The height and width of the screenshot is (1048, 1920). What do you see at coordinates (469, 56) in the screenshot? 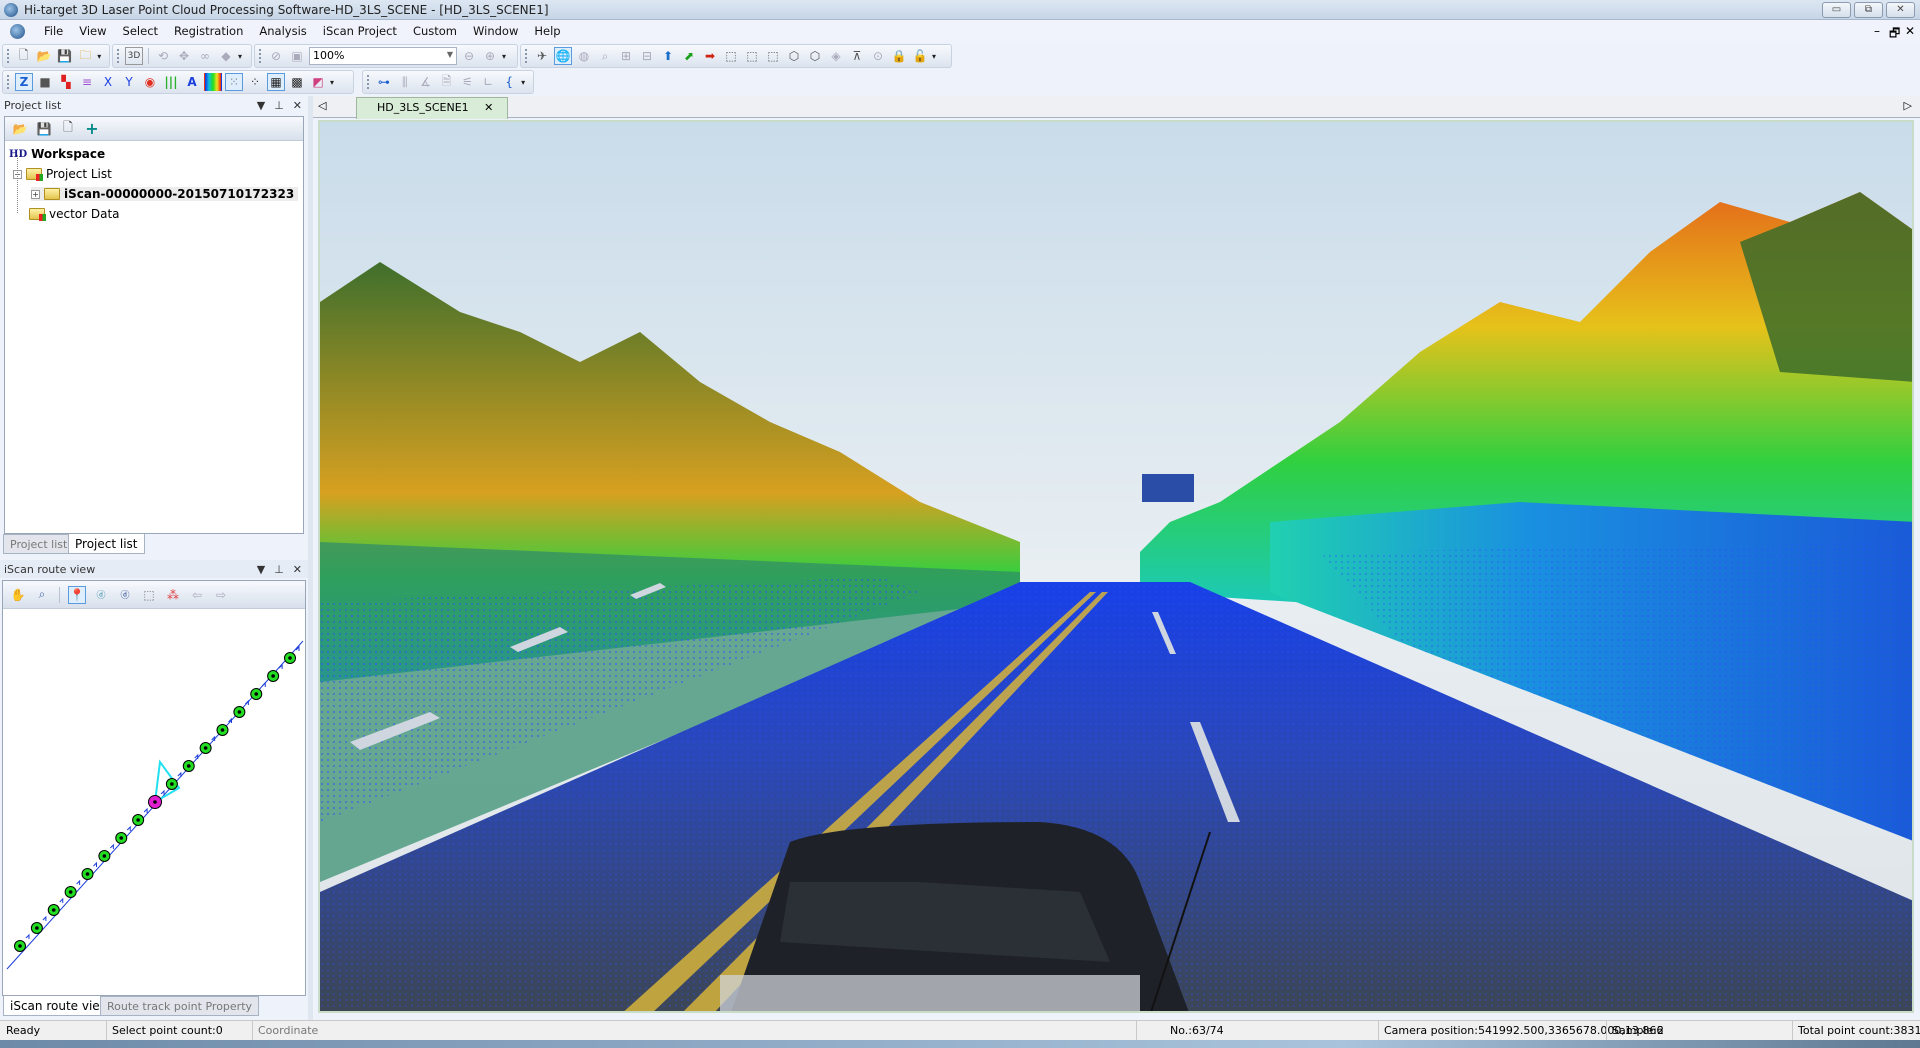
I see `zoom-out-icon: ⊖` at bounding box center [469, 56].